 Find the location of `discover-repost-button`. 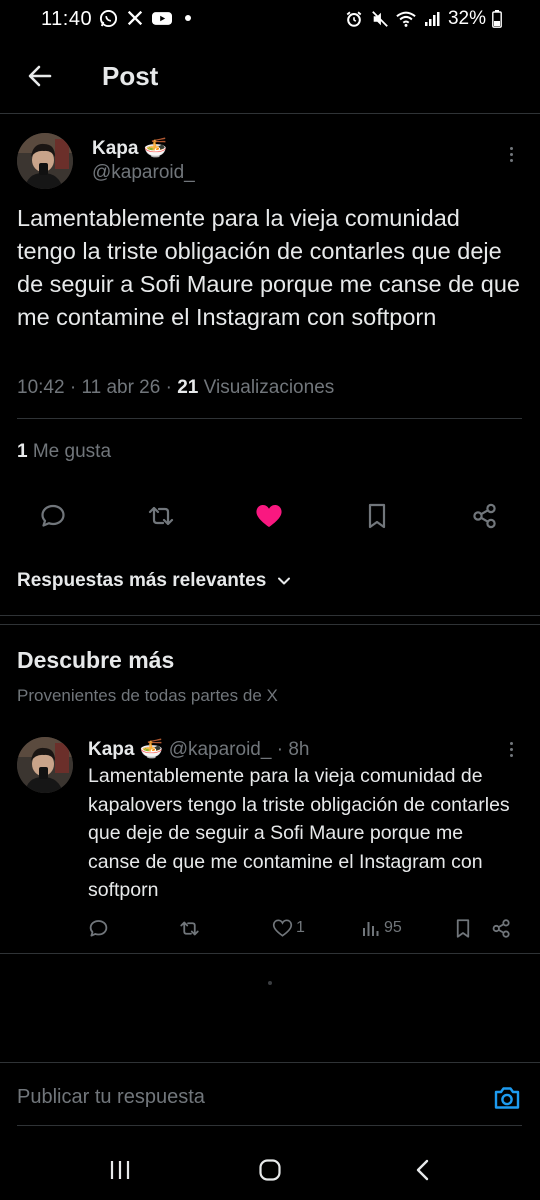

discover-repost-button is located at coordinates (189, 928).